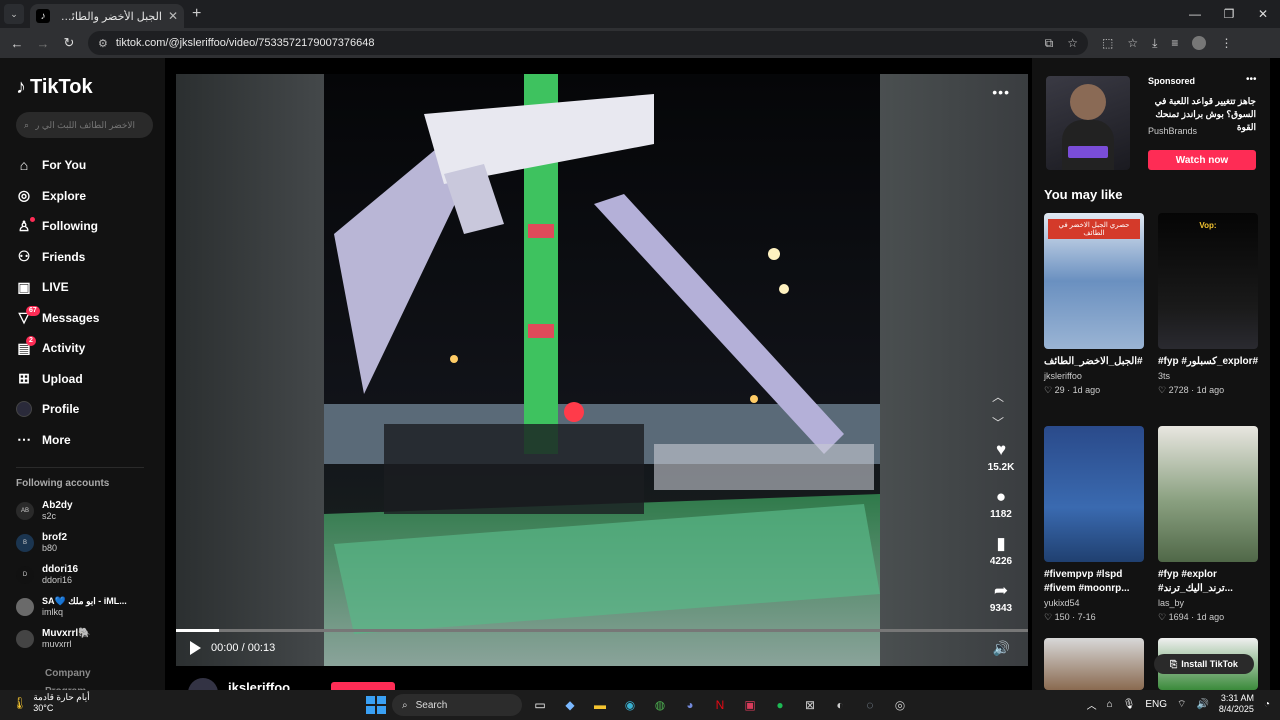  What do you see at coordinates (1001, 456) in the screenshot?
I see `like-button: ♥ 15.2K` at bounding box center [1001, 456].